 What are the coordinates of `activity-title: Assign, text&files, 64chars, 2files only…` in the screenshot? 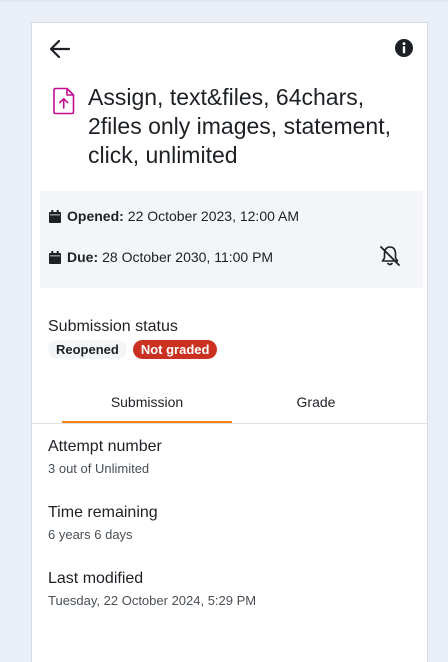 It's located at (239, 126).